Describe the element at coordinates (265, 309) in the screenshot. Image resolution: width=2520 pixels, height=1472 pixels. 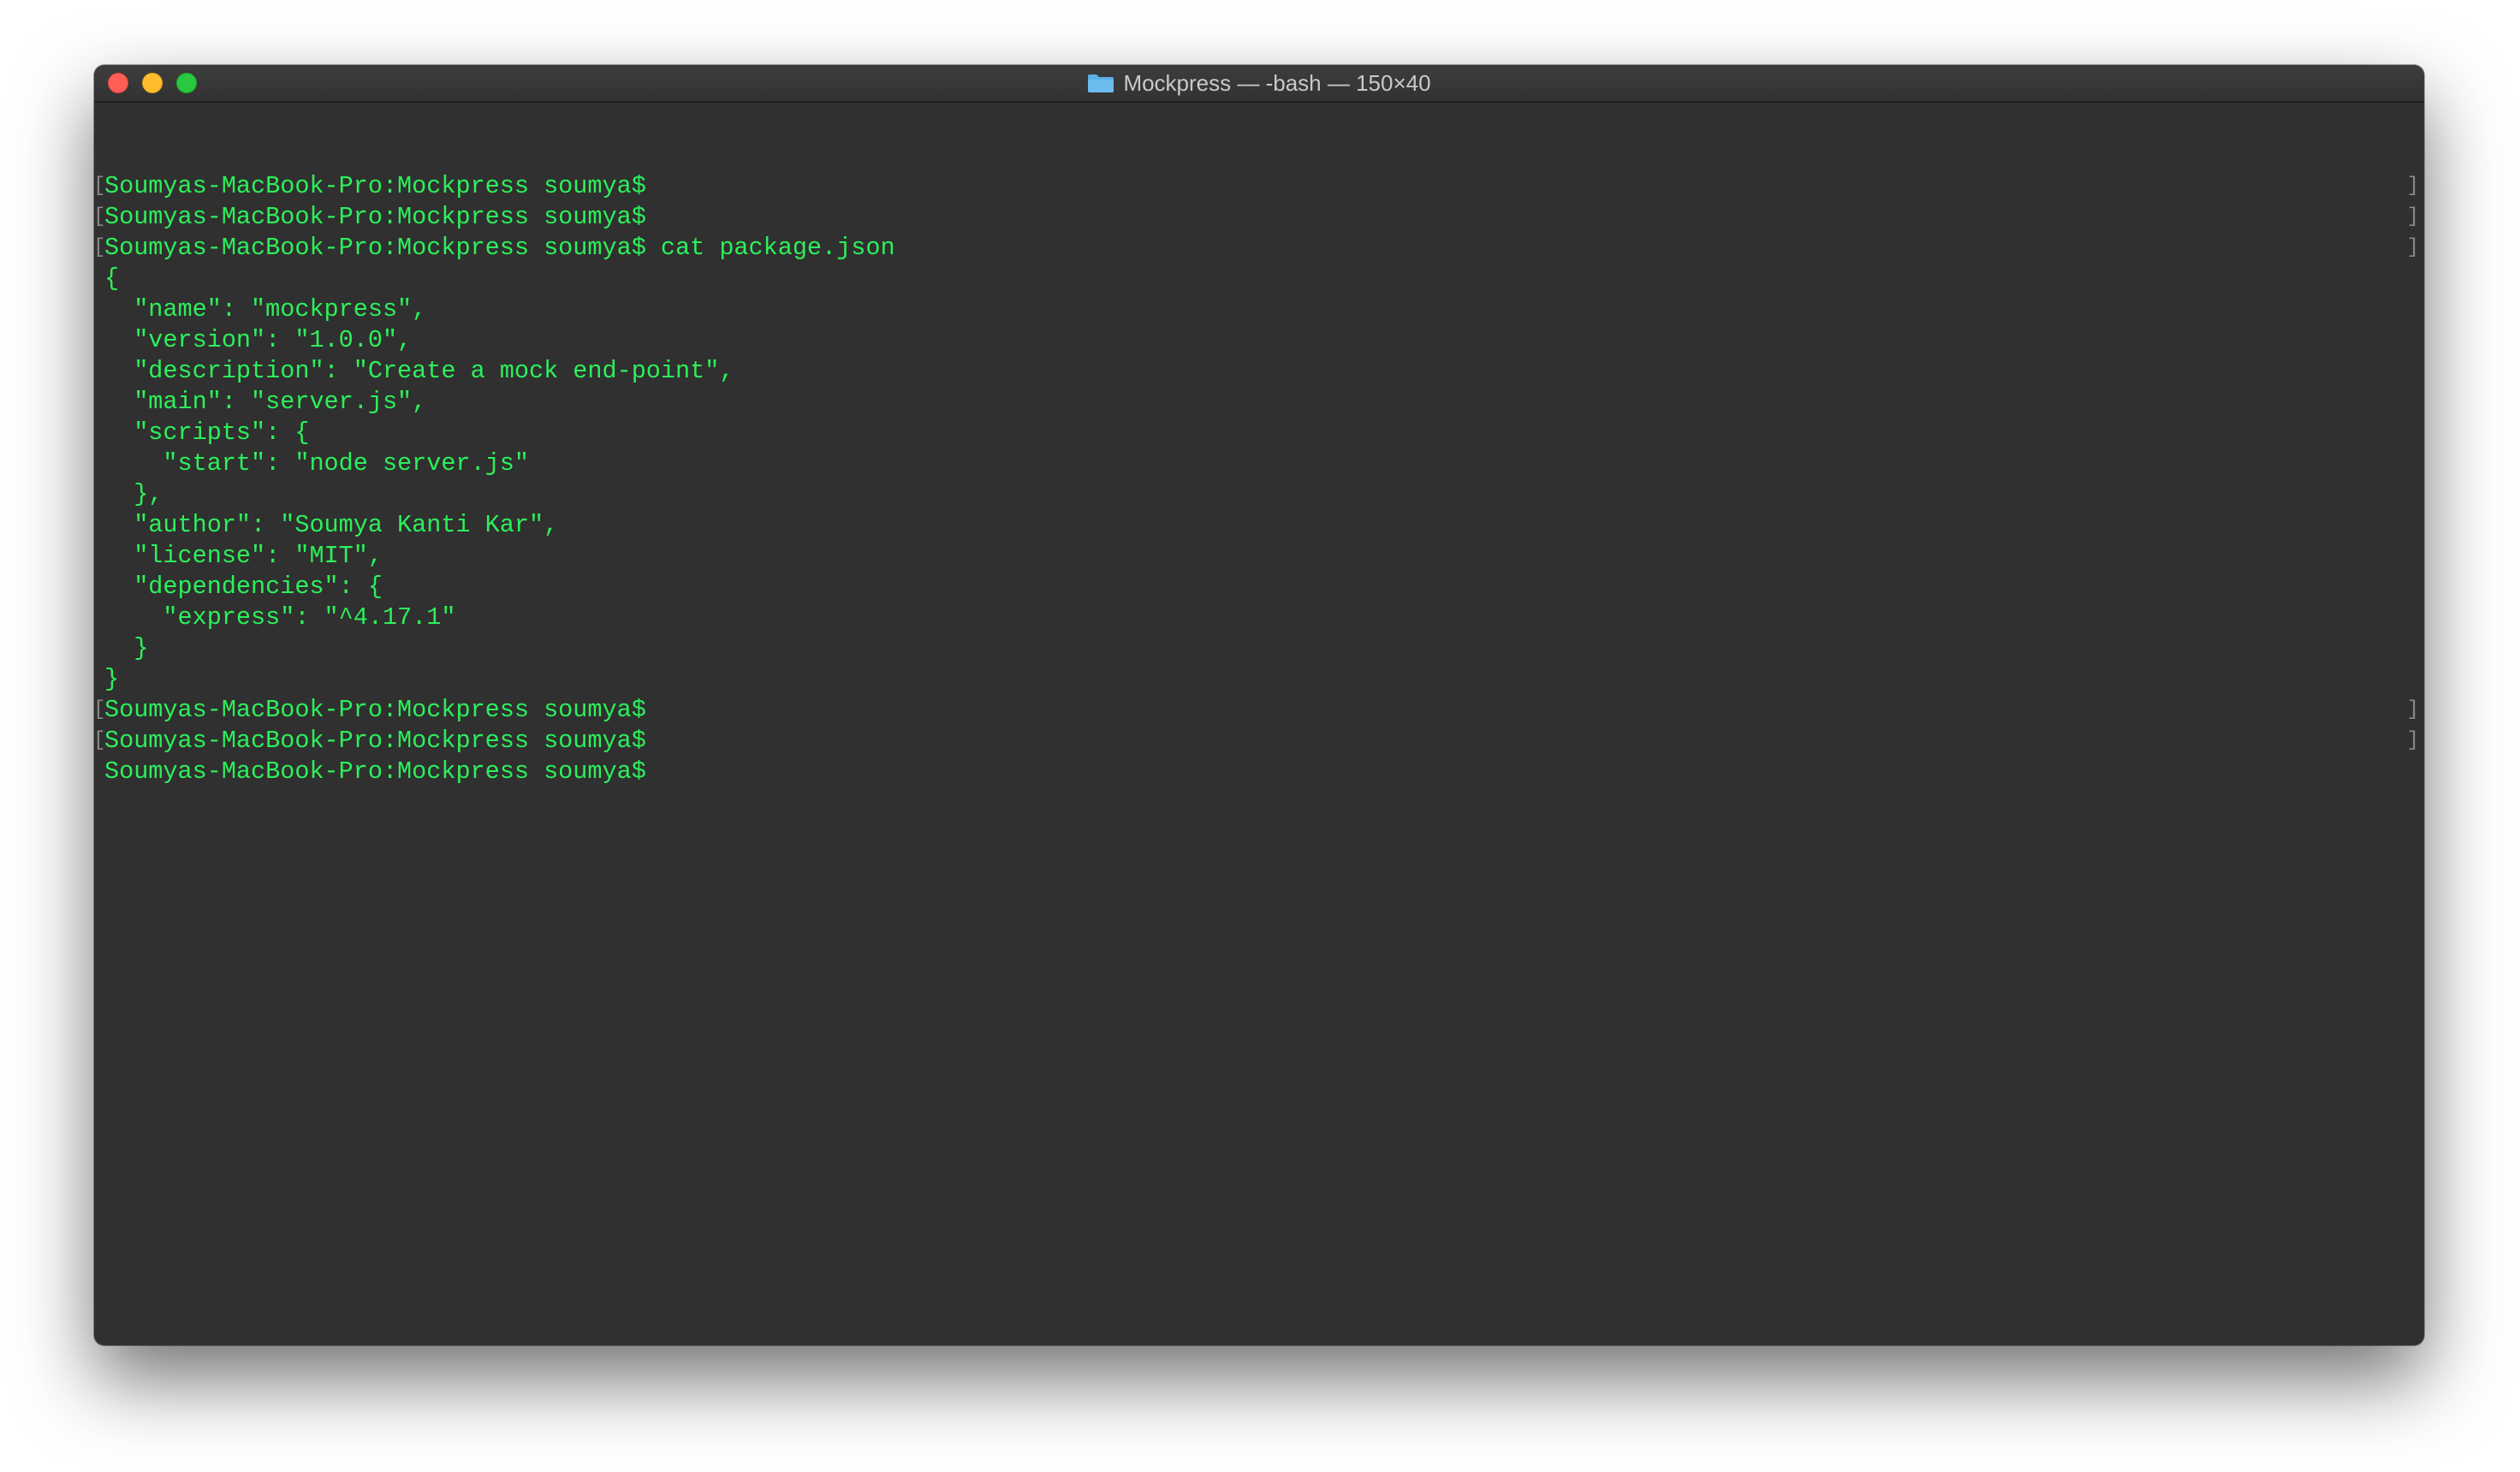
I see `terminal-line: "name": "mockpress",` at that location.